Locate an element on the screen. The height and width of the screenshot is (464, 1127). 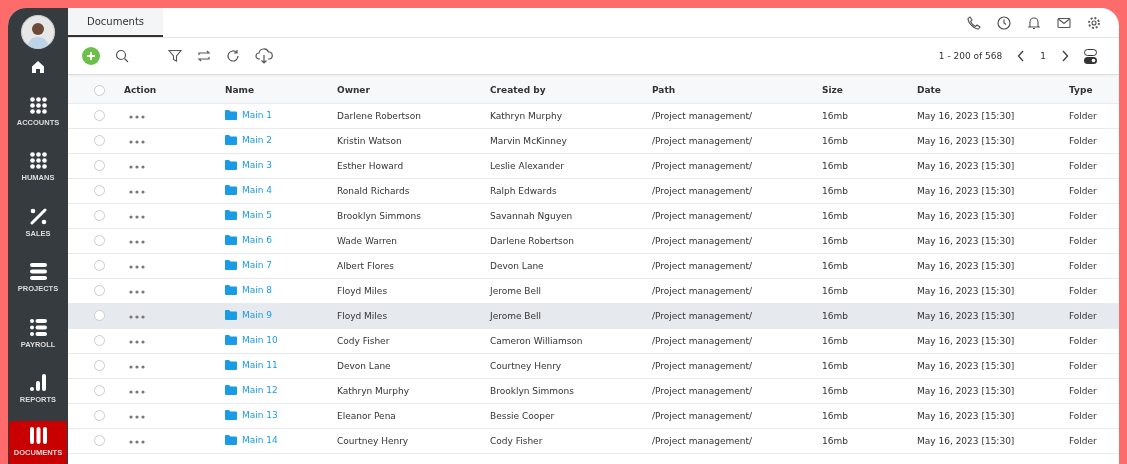
table-row: Main 2 Kristin Watson Marvin McKinney /Project management/ 16mb May 16, 2023 [15:30] Folder is located at coordinates (593, 140).